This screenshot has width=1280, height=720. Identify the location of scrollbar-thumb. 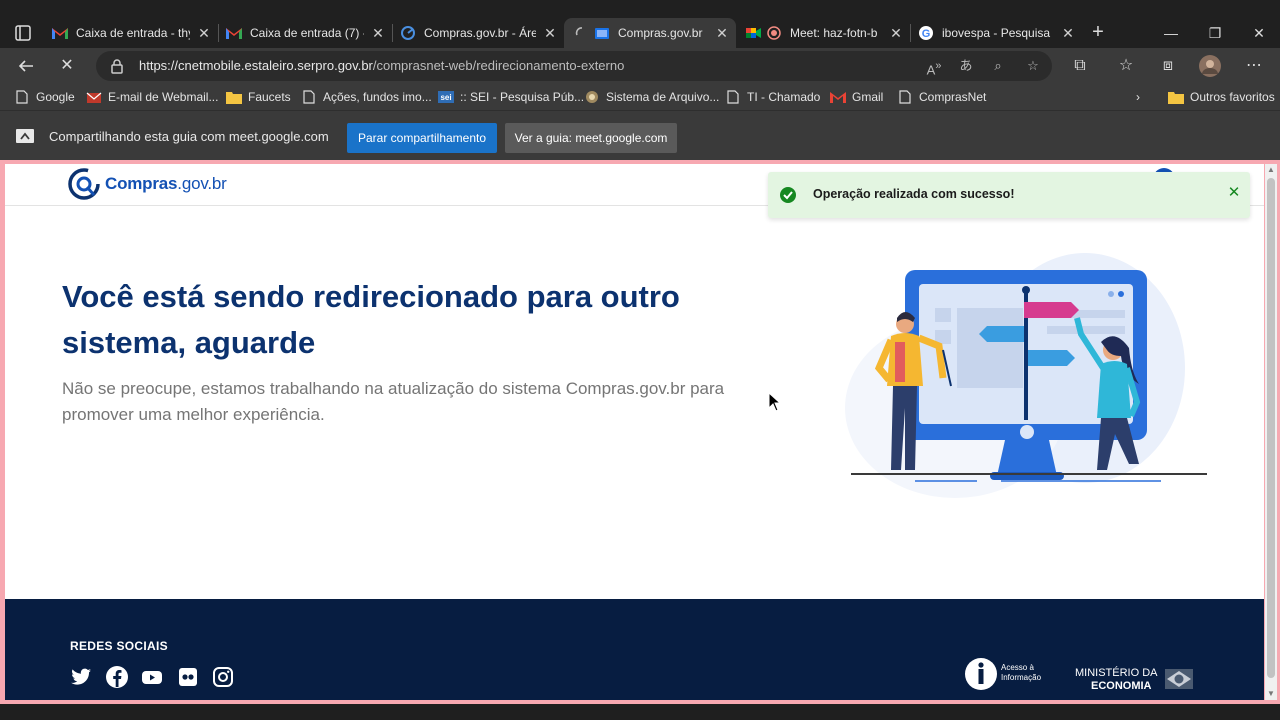
(1271, 428).